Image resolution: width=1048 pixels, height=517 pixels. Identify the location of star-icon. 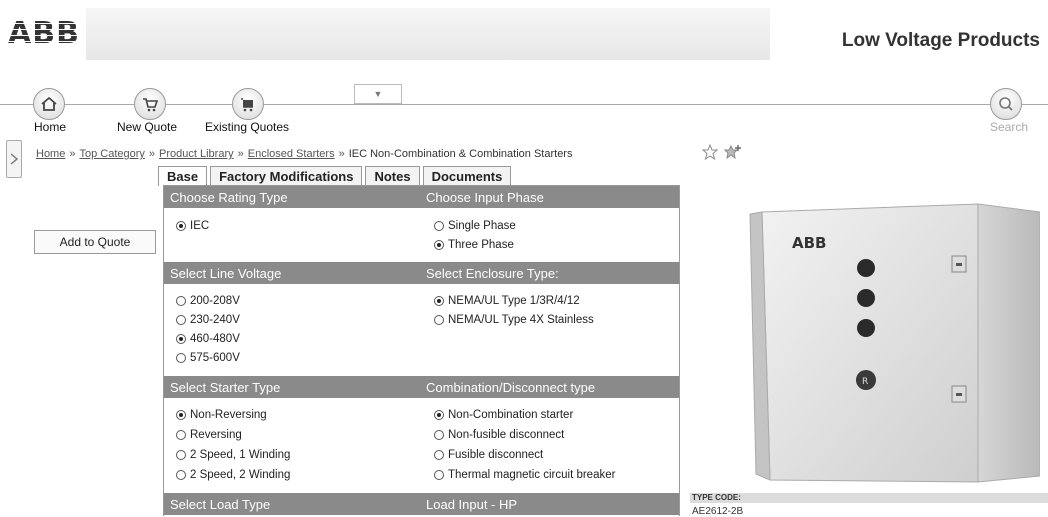
(710, 152).